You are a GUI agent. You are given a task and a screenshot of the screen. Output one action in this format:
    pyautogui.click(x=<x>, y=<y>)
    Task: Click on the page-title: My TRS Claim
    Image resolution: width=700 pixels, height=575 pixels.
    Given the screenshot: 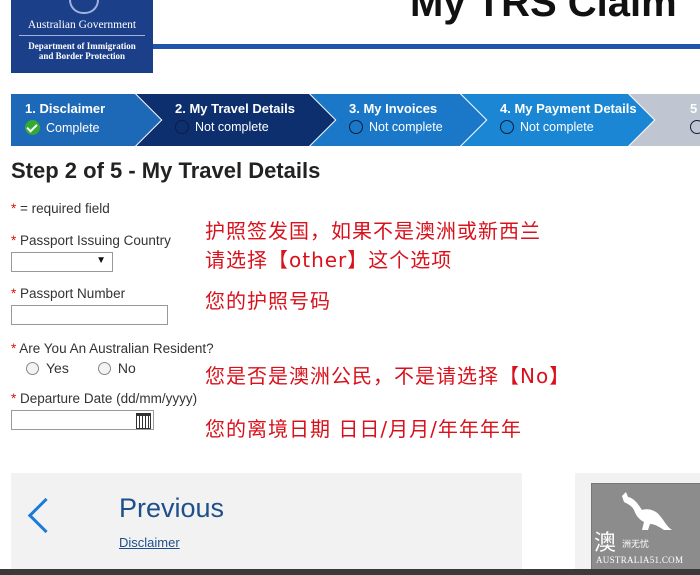 What is the action you would take?
    pyautogui.click(x=543, y=12)
    